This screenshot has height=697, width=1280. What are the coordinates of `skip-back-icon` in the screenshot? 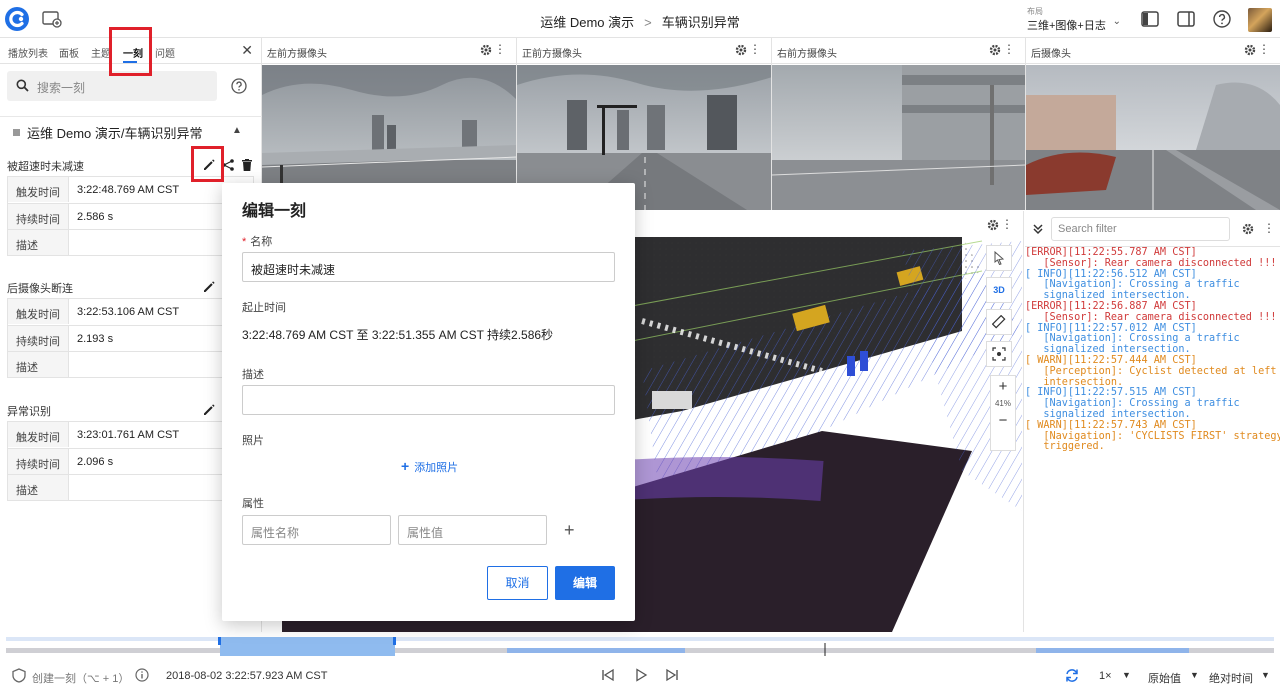 It's located at (608, 675).